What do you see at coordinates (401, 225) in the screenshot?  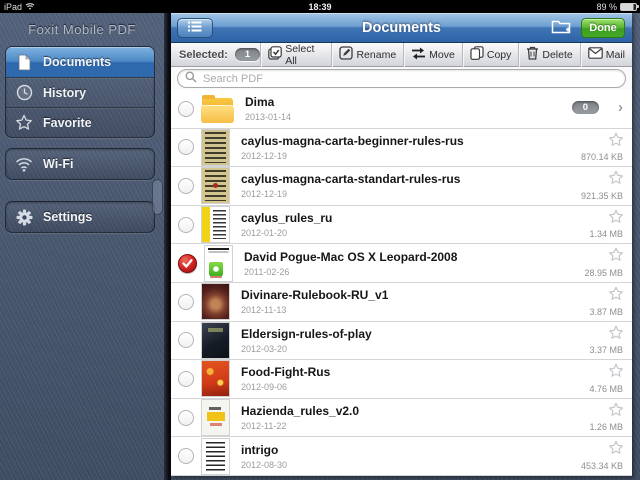 I see `list-item: caylus_rules_ru 2012-01-20 1.34 MB` at bounding box center [401, 225].